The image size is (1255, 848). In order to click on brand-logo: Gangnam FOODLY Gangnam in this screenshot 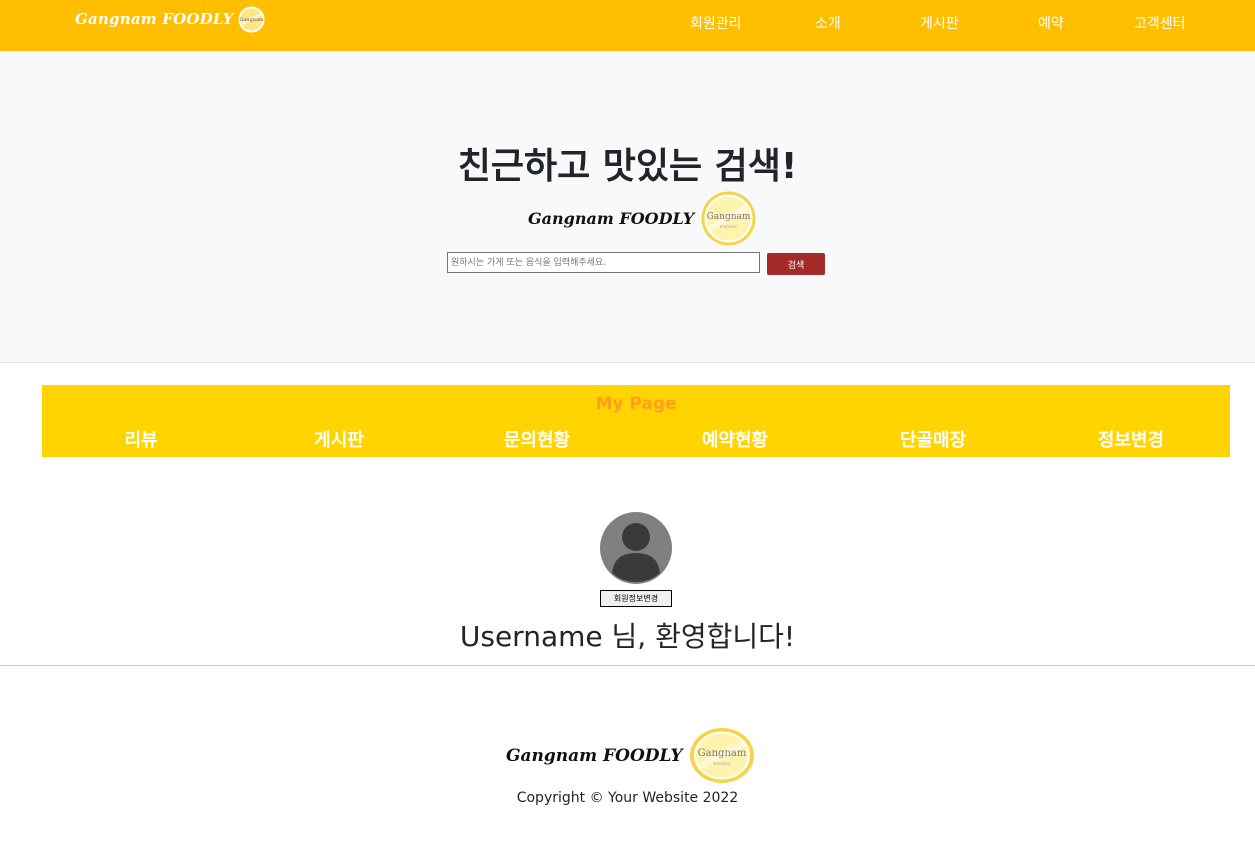, I will do `click(170, 19)`.